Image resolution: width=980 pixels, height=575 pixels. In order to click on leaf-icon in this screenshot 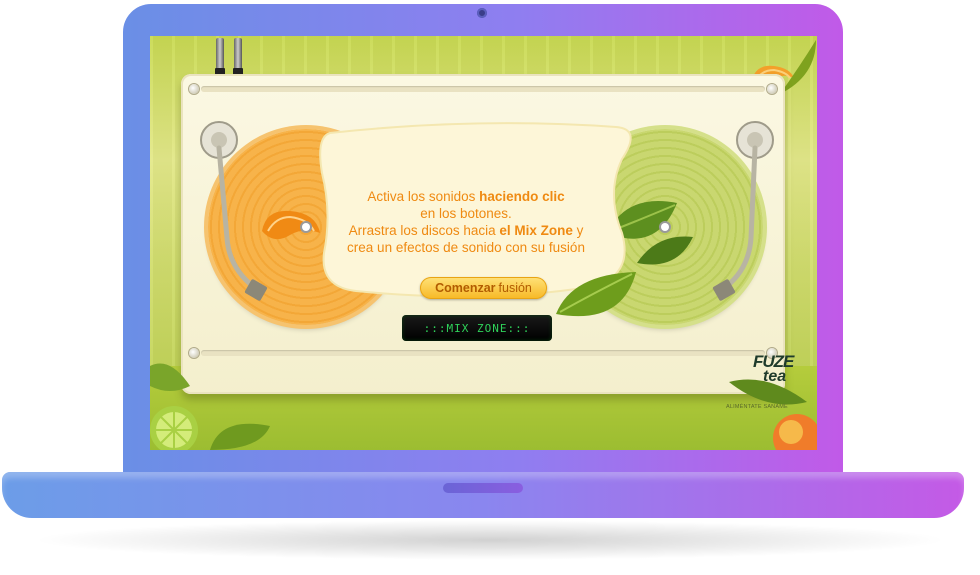, I will do `click(596, 294)`.